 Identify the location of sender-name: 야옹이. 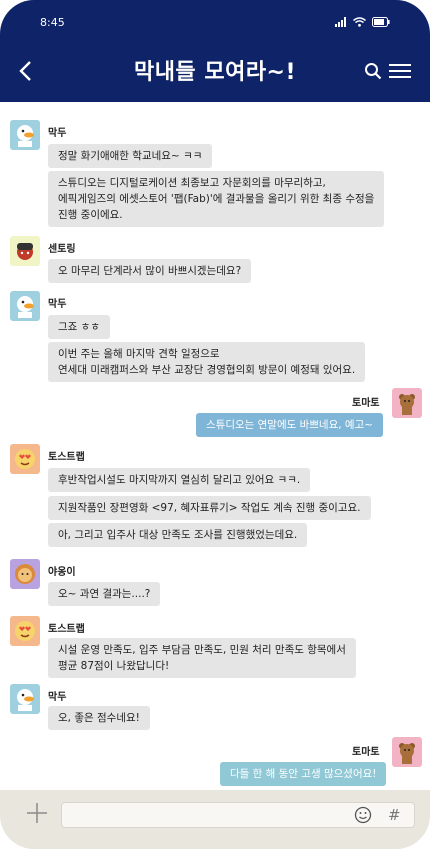
(62, 572).